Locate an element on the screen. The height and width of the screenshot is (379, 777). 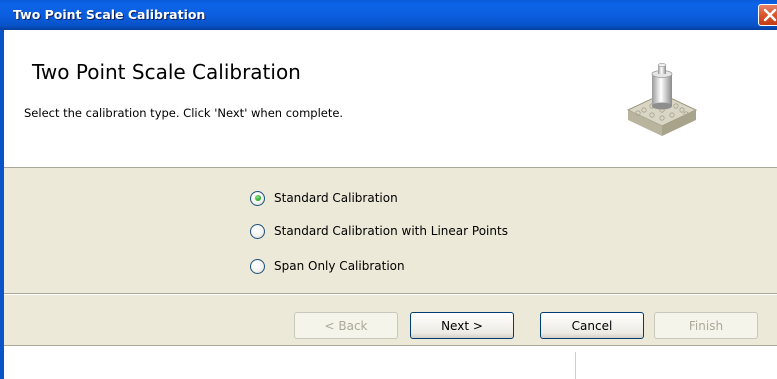
back-button: < Back is located at coordinates (346, 325).